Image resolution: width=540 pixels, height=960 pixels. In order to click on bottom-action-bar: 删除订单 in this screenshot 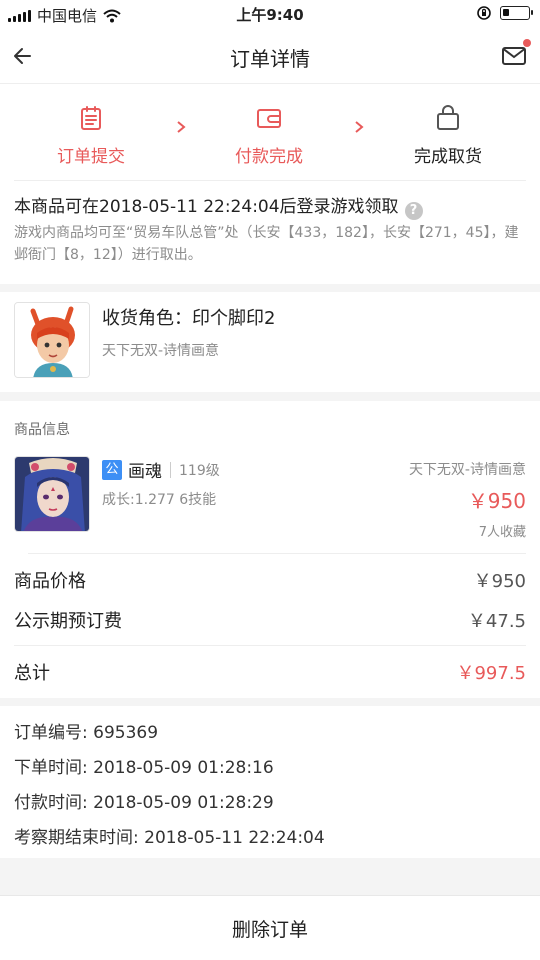, I will do `click(270, 927)`.